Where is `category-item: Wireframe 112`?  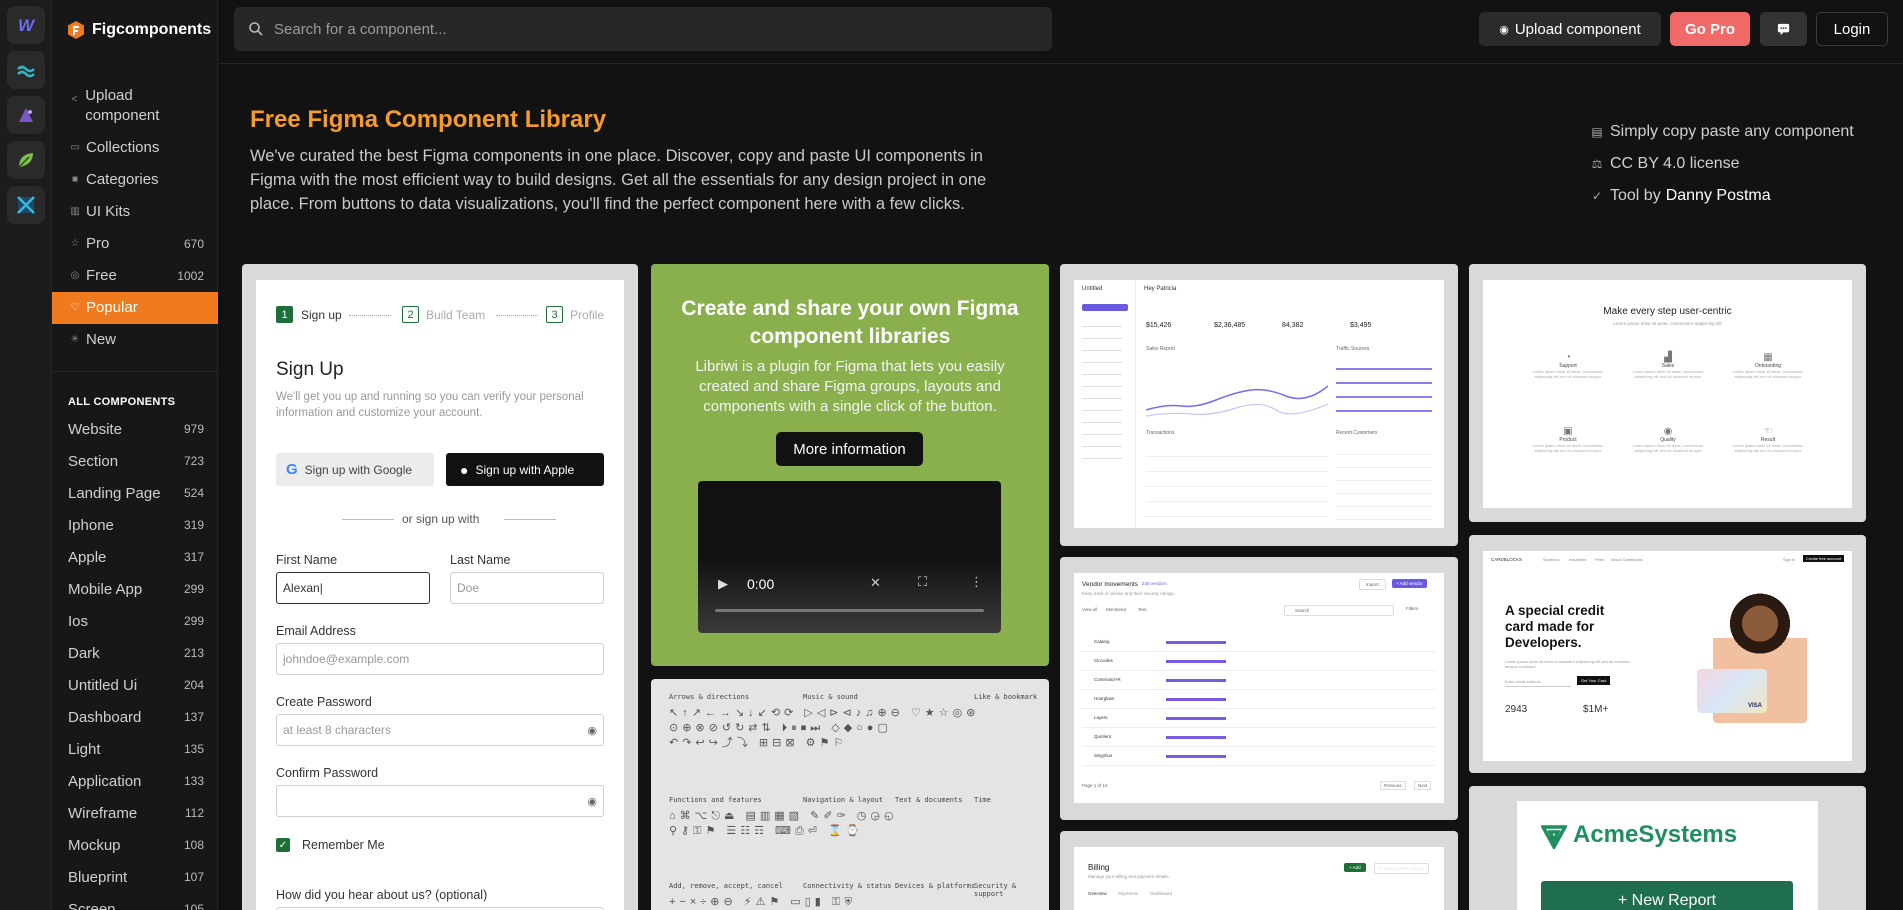
category-item: Wireframe 112 is located at coordinates (135, 813).